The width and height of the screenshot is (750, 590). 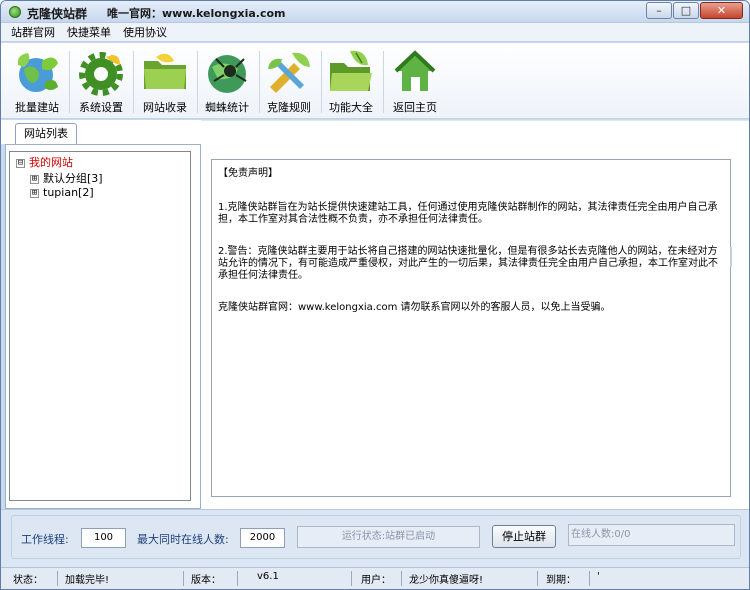 I want to click on all-features-label: 功能大全, so click(x=351, y=107).